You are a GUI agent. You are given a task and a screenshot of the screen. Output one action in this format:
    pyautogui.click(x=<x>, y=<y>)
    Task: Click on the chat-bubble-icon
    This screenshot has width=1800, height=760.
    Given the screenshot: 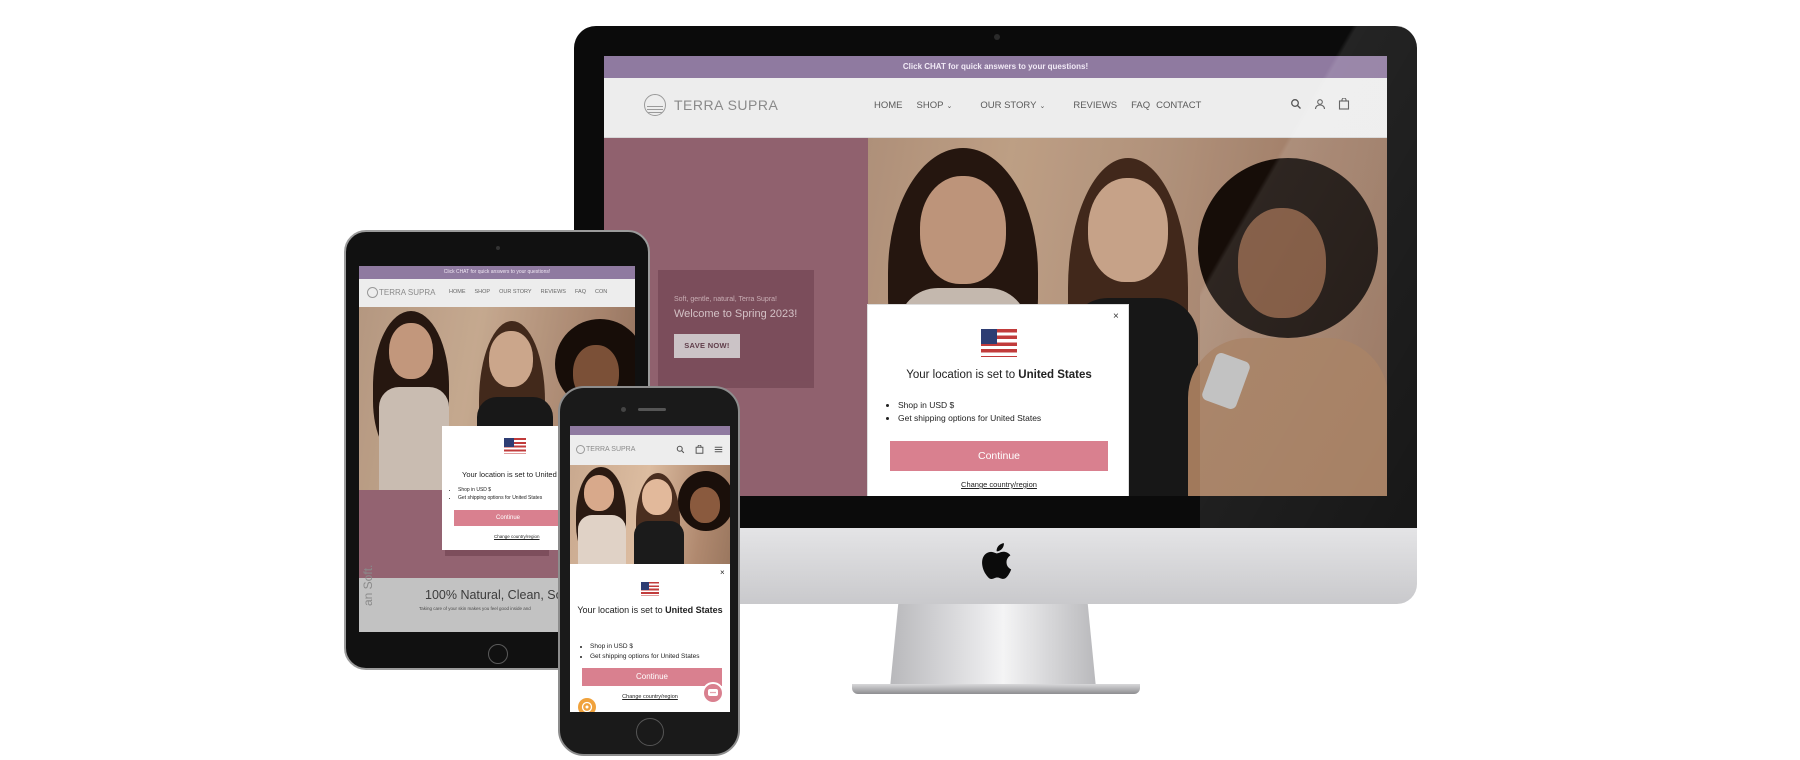 What is the action you would take?
    pyautogui.click(x=713, y=693)
    